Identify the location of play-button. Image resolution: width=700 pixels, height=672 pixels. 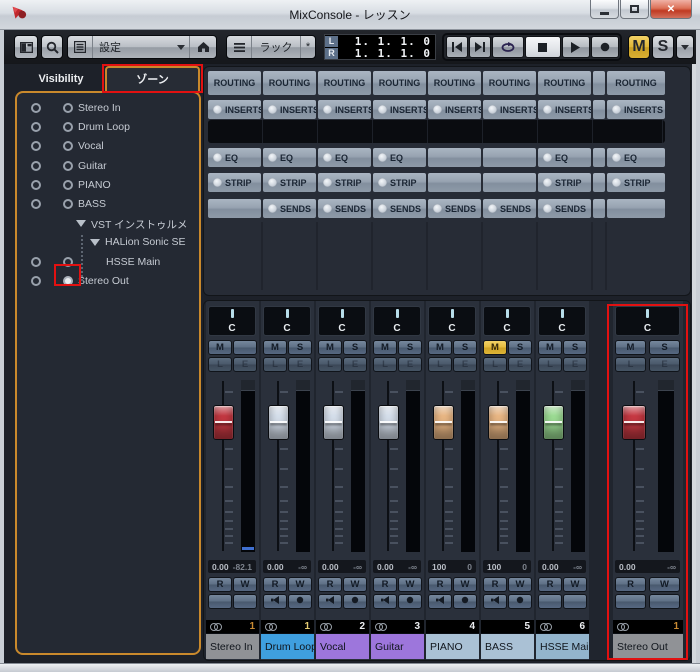
(575, 47).